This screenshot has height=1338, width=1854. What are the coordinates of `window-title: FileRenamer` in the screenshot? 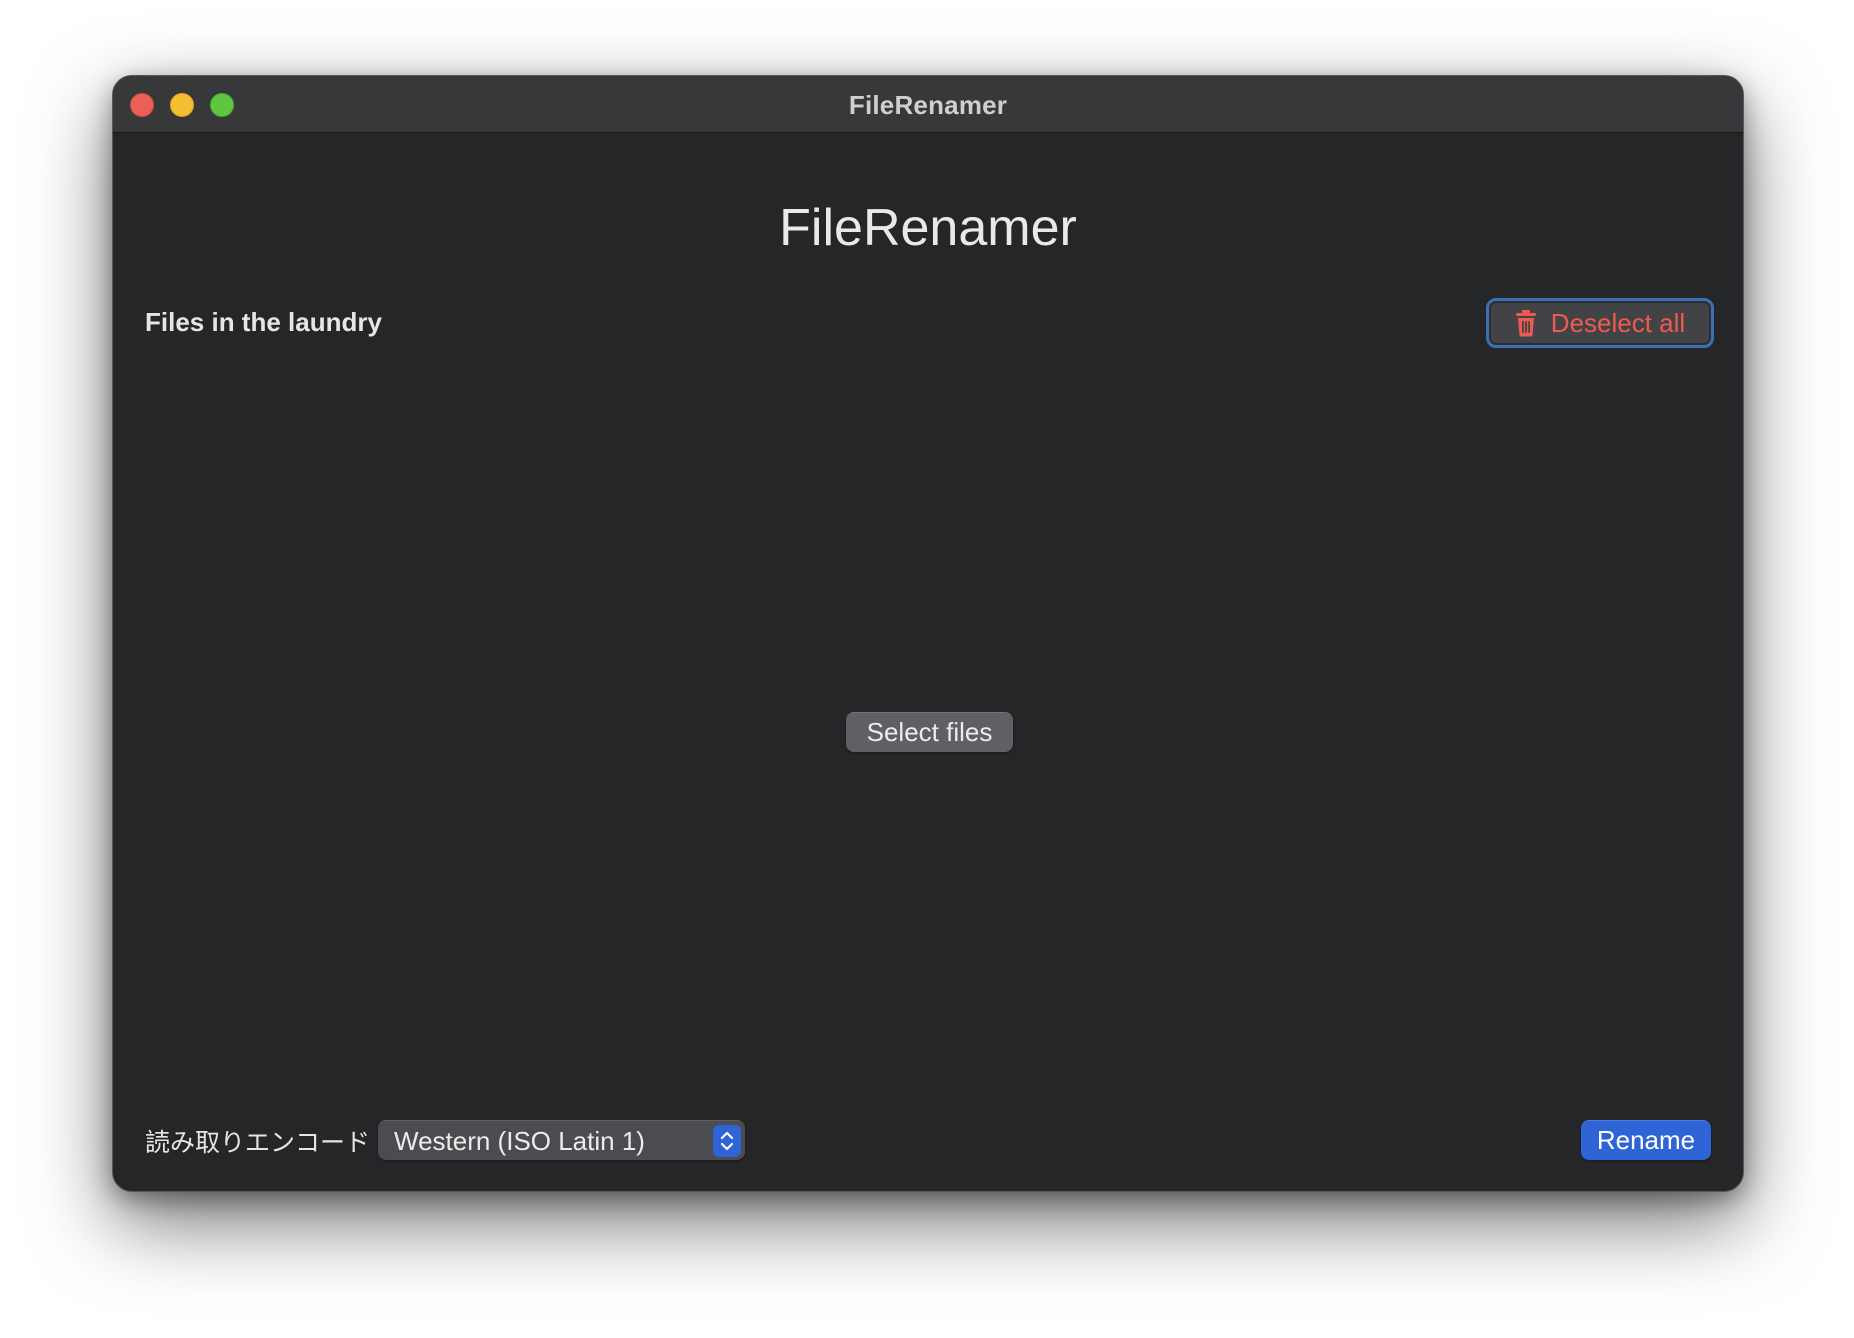 It's located at (928, 105).